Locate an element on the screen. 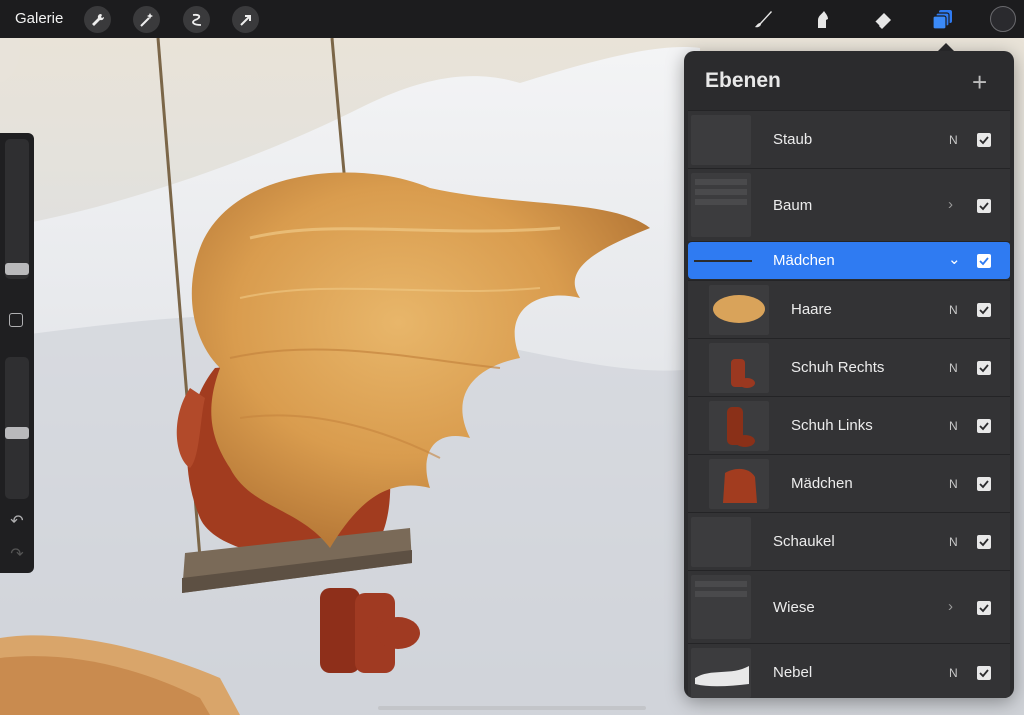 This screenshot has width=1024, height=715. layers-icon is located at coordinates (942, 20).